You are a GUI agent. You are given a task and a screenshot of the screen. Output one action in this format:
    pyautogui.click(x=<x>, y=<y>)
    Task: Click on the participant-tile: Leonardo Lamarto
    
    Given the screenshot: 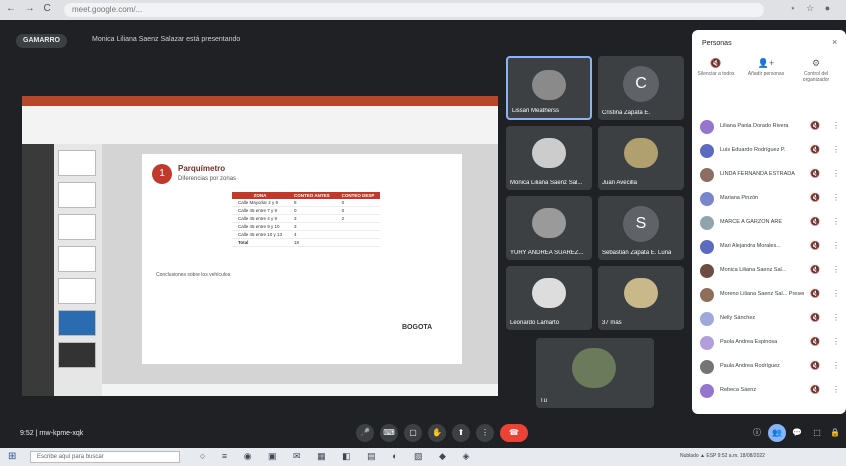 What is the action you would take?
    pyautogui.click(x=549, y=298)
    